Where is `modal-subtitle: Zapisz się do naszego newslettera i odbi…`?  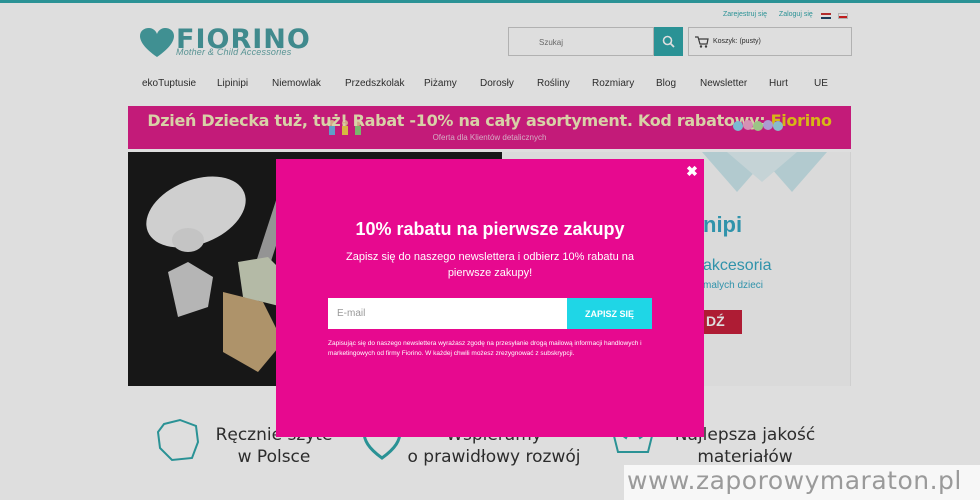
modal-subtitle: Zapisz się do naszego newslettera i odbi… is located at coordinates (489, 265).